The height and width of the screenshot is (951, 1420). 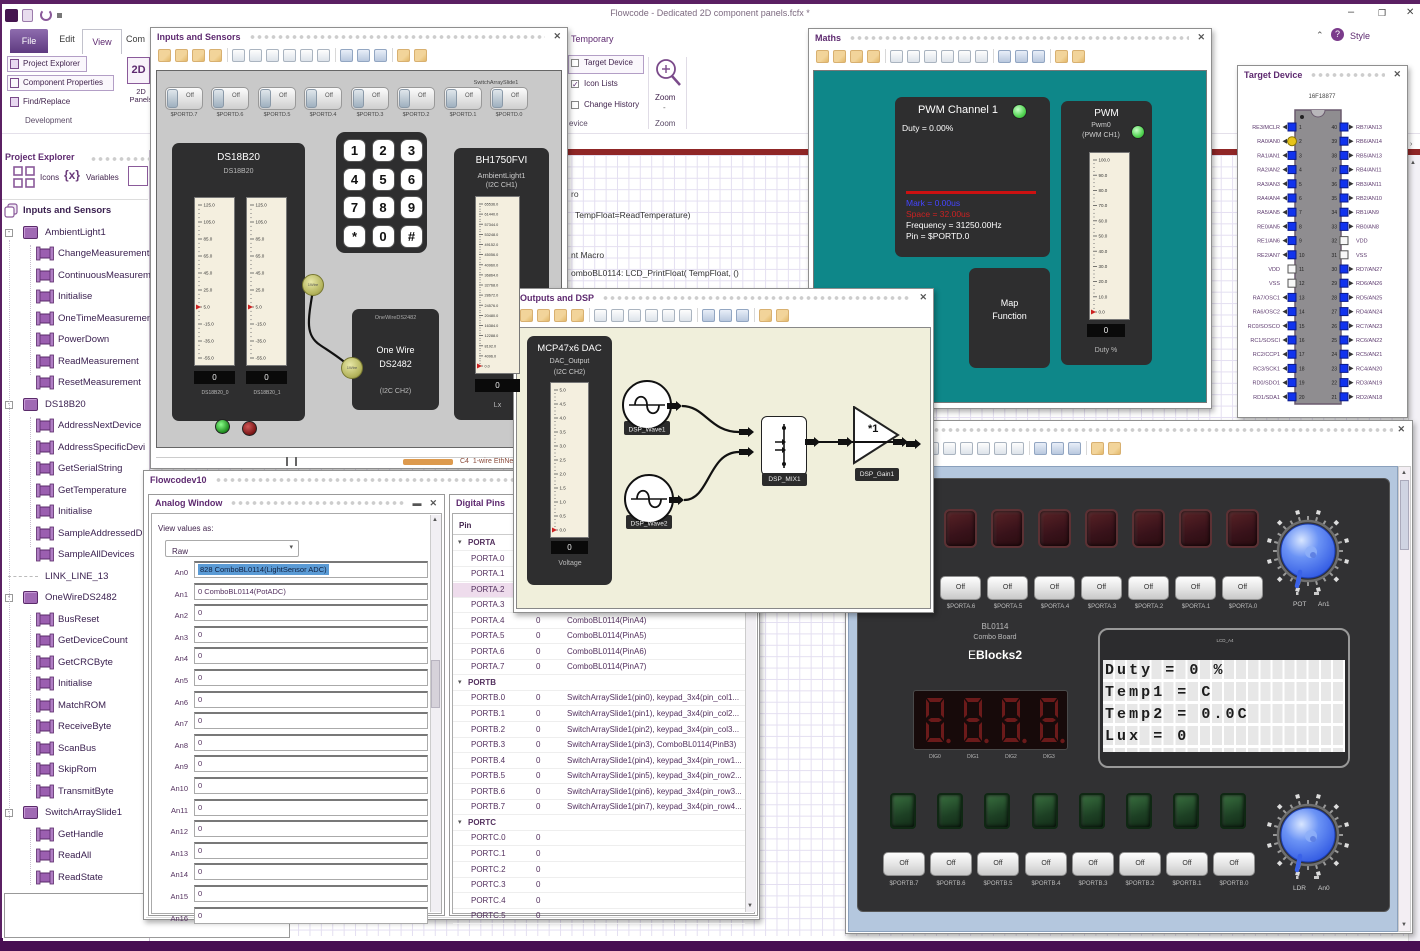 What do you see at coordinates (1268, 199) in the screenshot?
I see `svg-text: RA4/AN4` at bounding box center [1268, 199].